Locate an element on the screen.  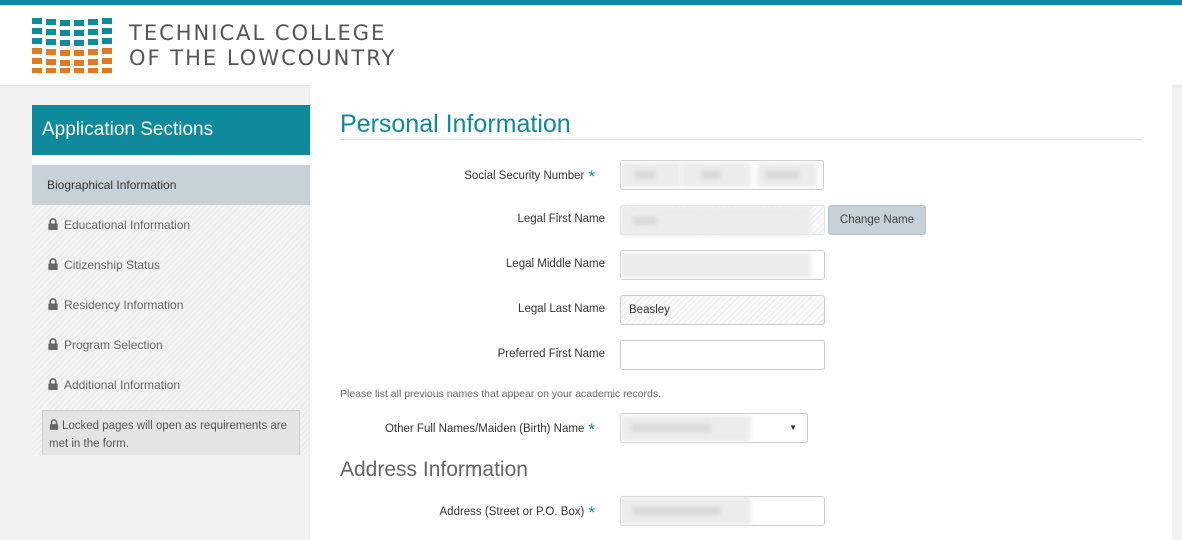
preferred-name-label: Preferred First Name is located at coordinates (551, 354).